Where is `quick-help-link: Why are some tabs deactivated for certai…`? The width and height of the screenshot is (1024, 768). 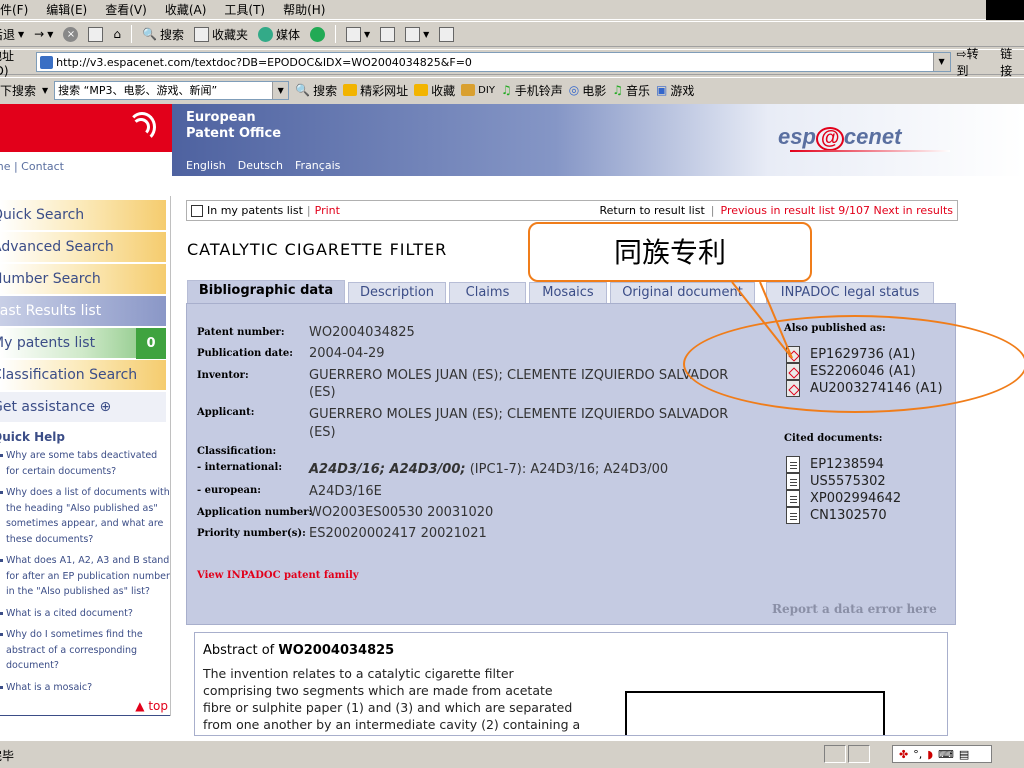 quick-help-link: Why are some tabs deactivated for certai… is located at coordinates (85, 463).